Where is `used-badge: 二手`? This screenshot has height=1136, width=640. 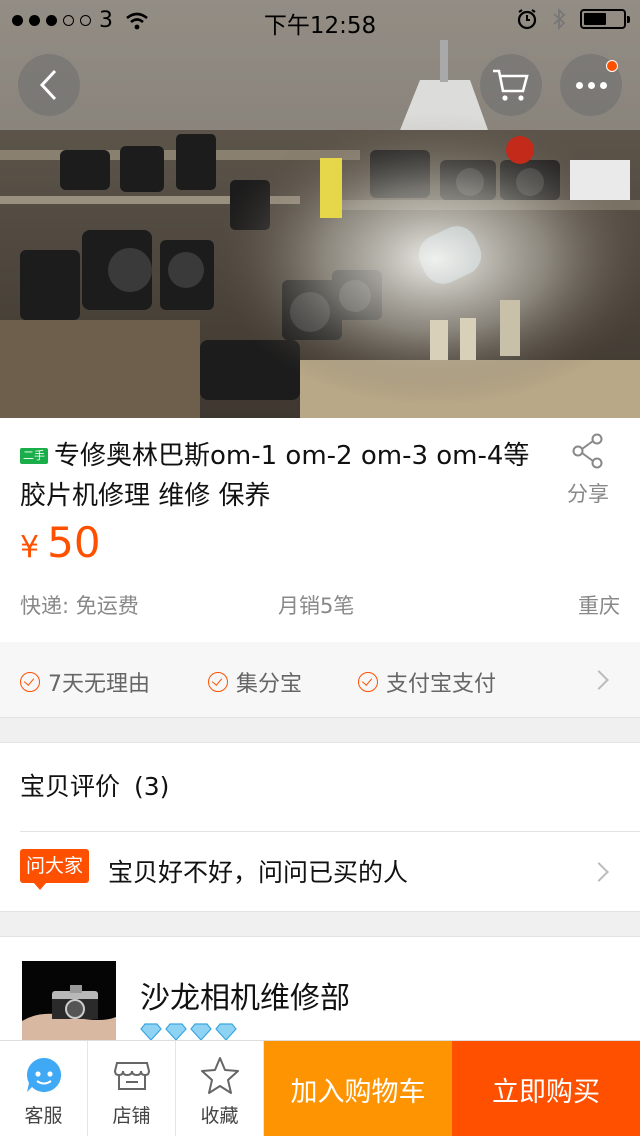 used-badge: 二手 is located at coordinates (34, 456).